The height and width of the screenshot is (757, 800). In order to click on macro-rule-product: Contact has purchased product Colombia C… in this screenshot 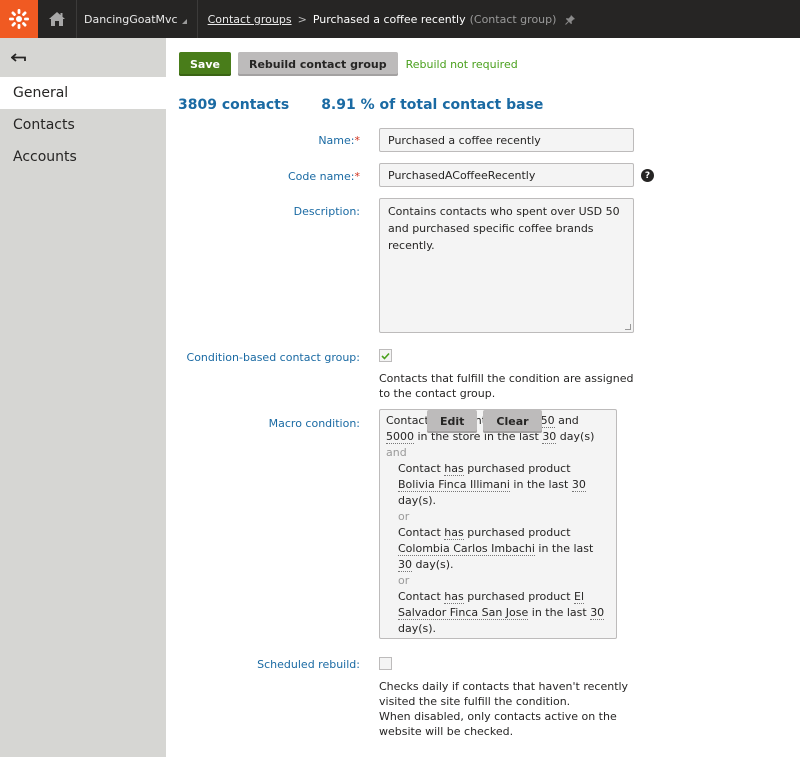, I will do `click(496, 549)`.